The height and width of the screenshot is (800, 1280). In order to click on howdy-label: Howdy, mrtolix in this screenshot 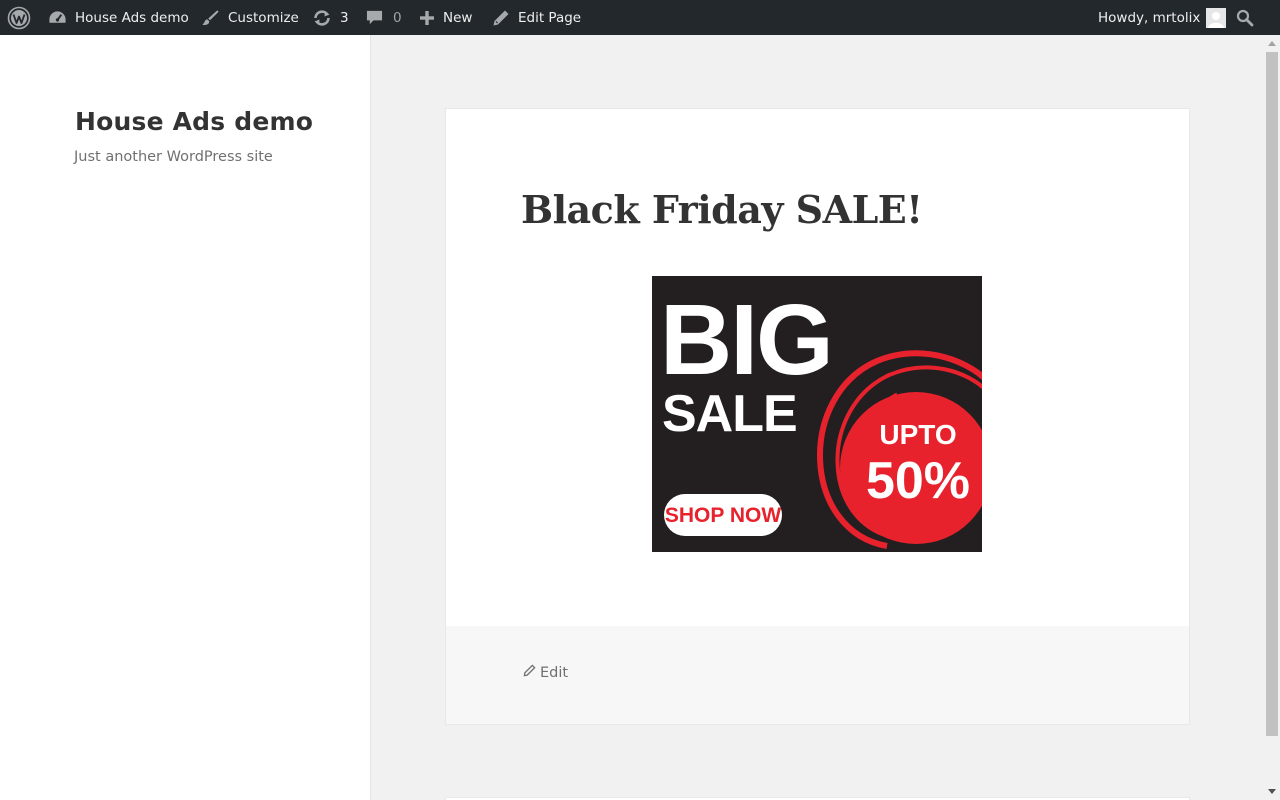, I will do `click(1149, 17)`.